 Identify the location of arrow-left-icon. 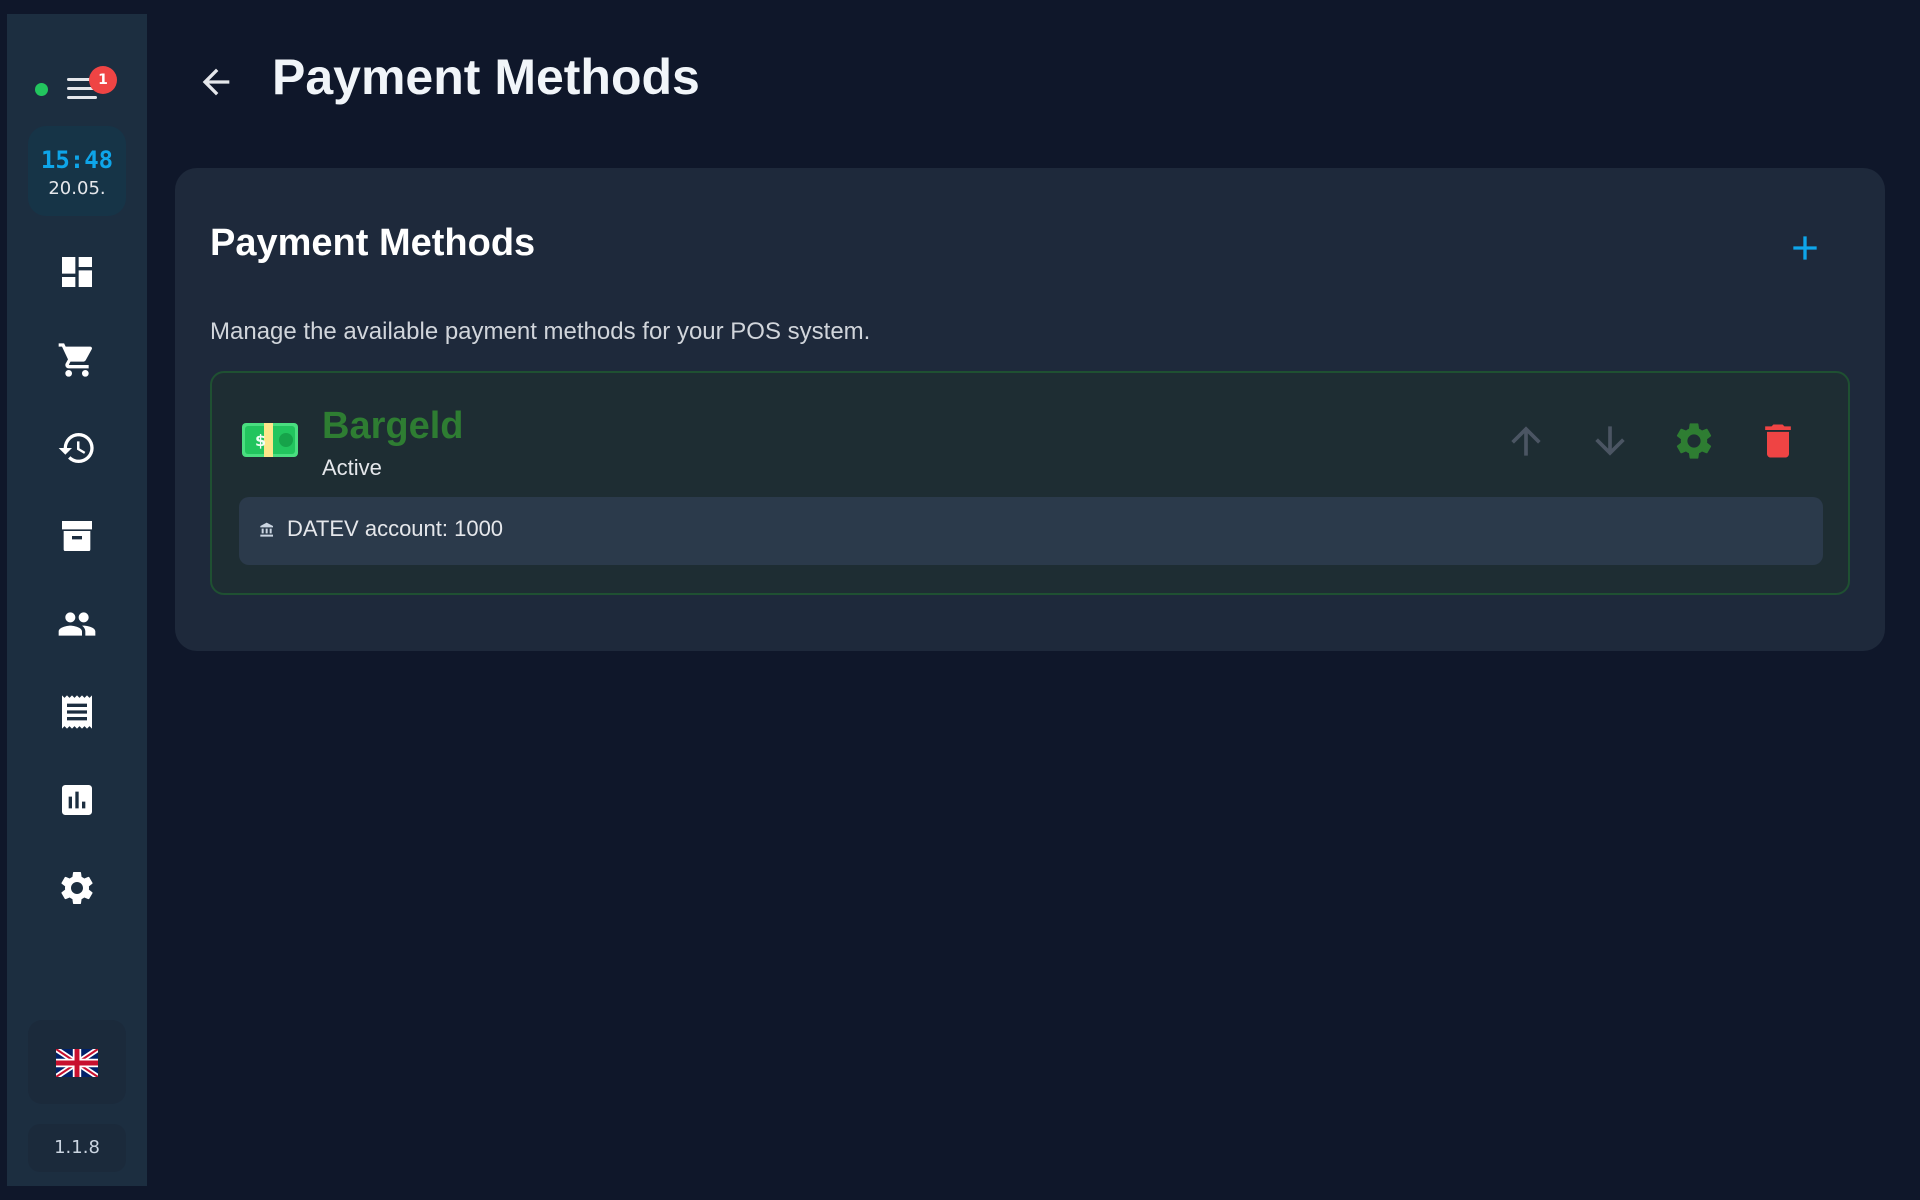
(216, 82).